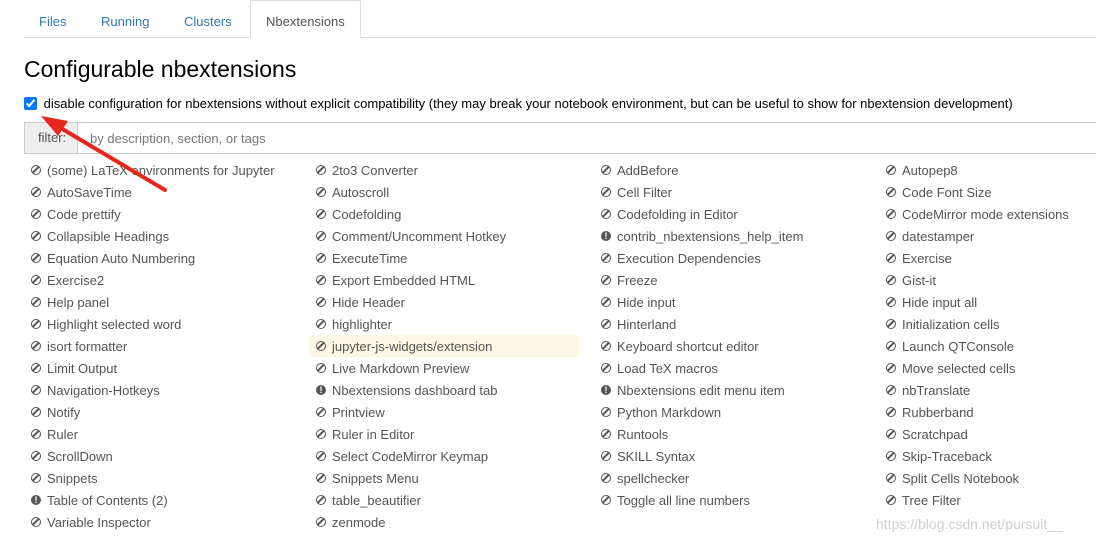  I want to click on annotation-arrow, so click(104, 154).